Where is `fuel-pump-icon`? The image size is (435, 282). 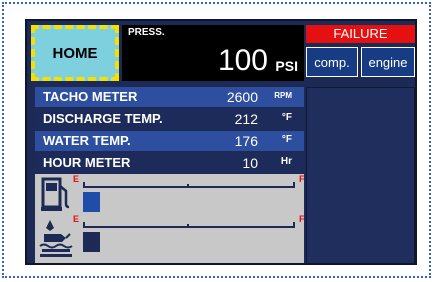 fuel-pump-icon is located at coordinates (56, 196).